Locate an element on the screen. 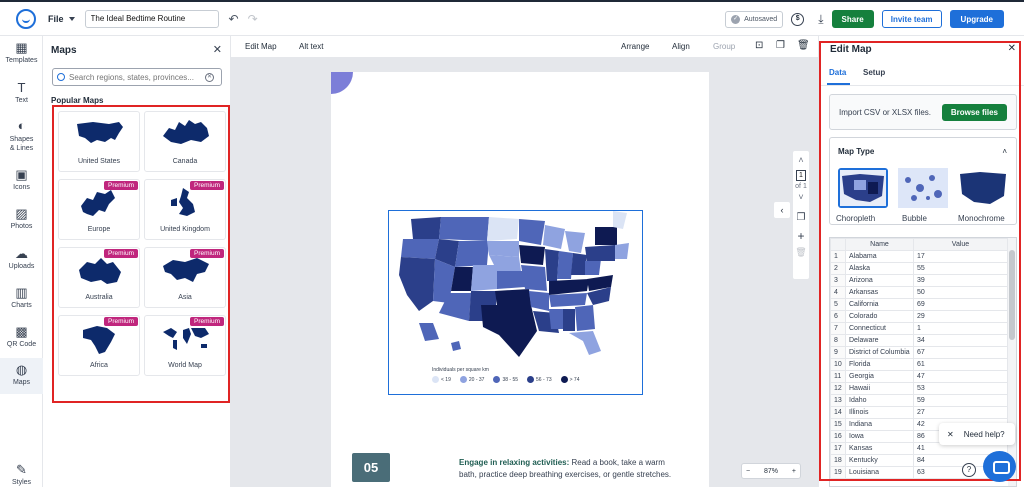 The width and height of the screenshot is (1024, 487). arrange-button: Arrange is located at coordinates (635, 46).